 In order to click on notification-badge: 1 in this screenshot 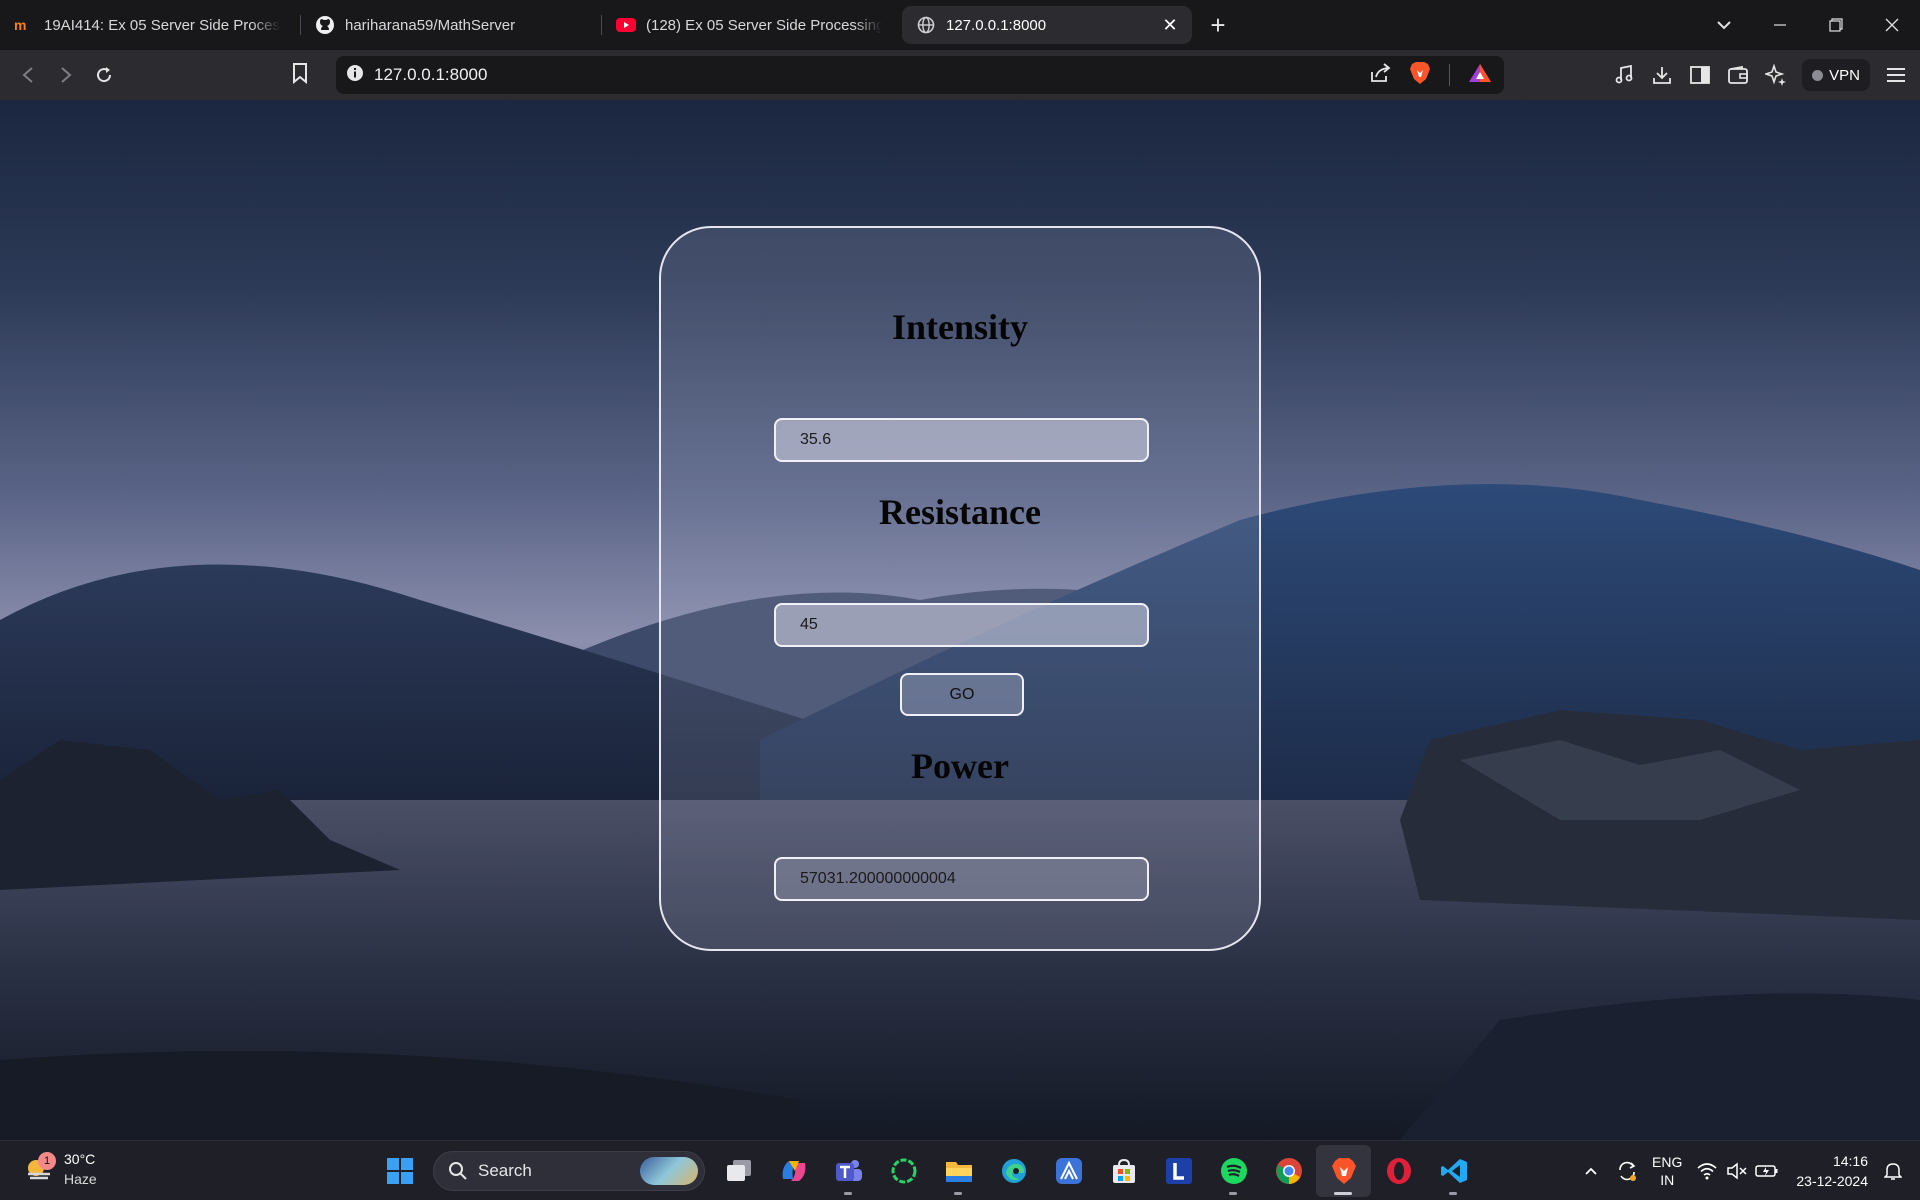, I will do `click(47, 1161)`.